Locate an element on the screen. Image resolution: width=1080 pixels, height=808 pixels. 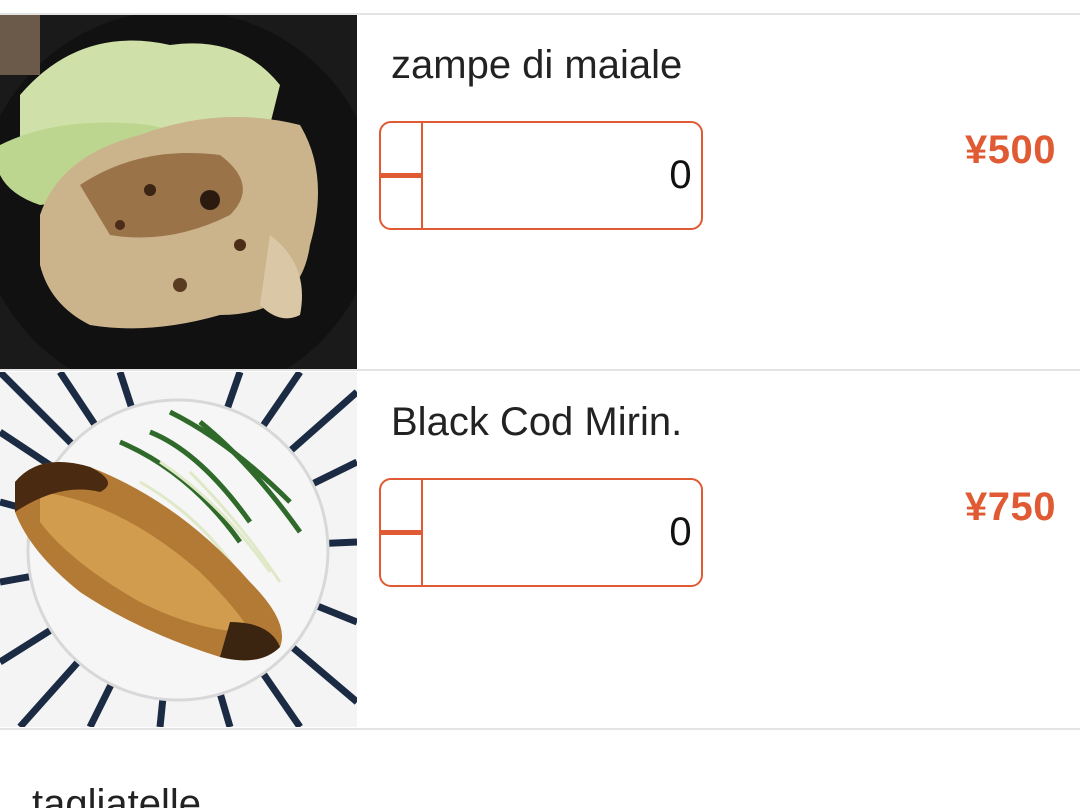
item-price: ¥750 is located at coordinates (1010, 507).